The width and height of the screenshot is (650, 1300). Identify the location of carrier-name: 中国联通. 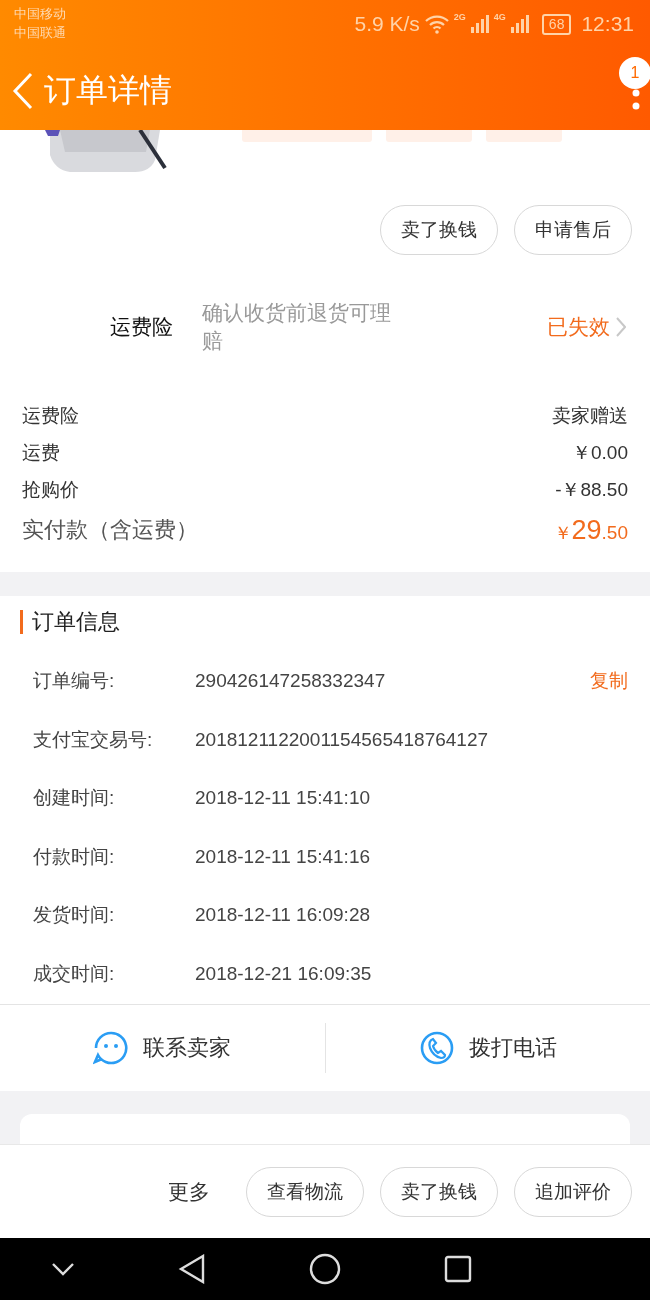
(40, 33).